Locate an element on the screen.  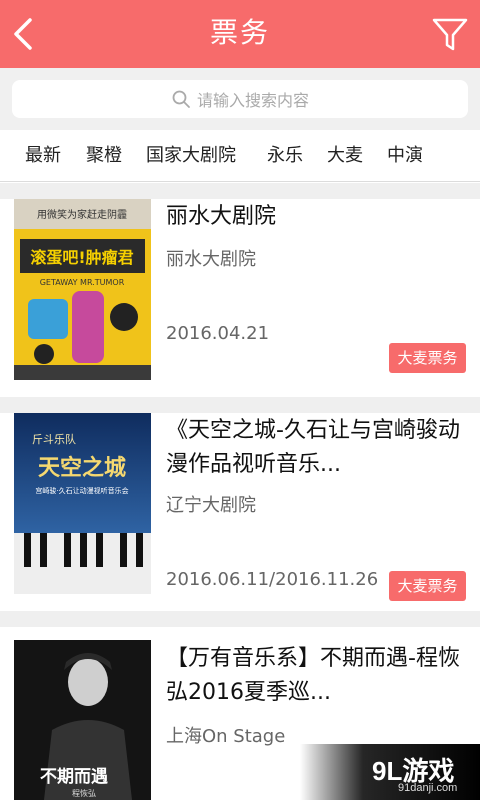
top-bar is located at coordinates (240, 34).